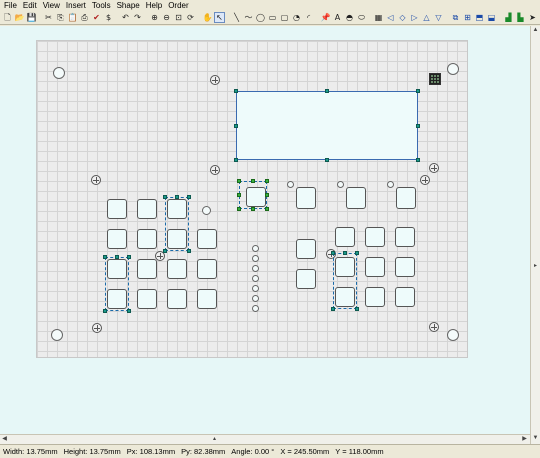  I want to click on cut-icon: ✂, so click(48, 17).